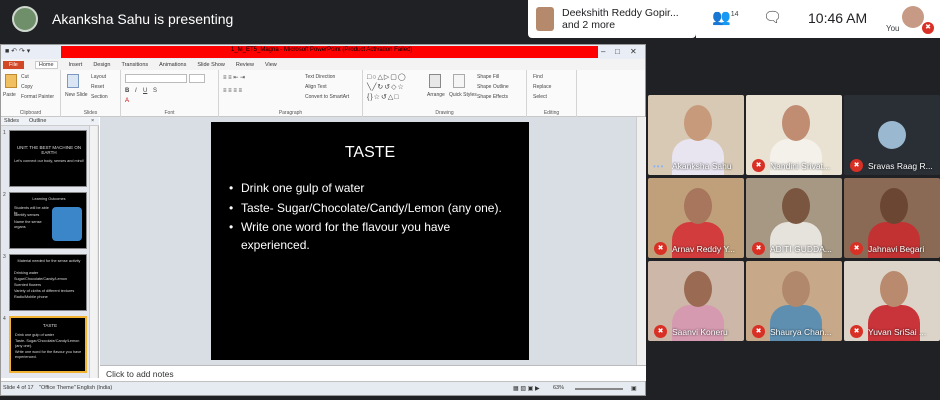  What do you see at coordinates (463, 95) in the screenshot?
I see `quick-styles-button: Quick Styles` at bounding box center [463, 95].